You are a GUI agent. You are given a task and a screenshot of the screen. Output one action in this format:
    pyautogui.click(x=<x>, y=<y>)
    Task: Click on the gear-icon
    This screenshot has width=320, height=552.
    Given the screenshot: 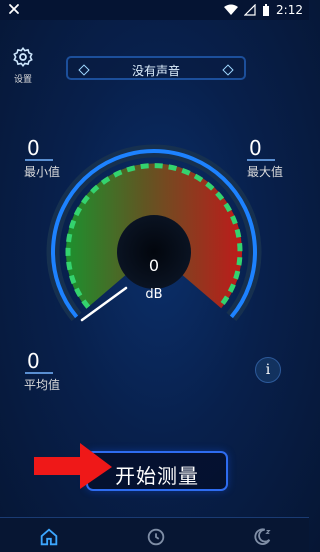 What is the action you would take?
    pyautogui.click(x=23, y=57)
    